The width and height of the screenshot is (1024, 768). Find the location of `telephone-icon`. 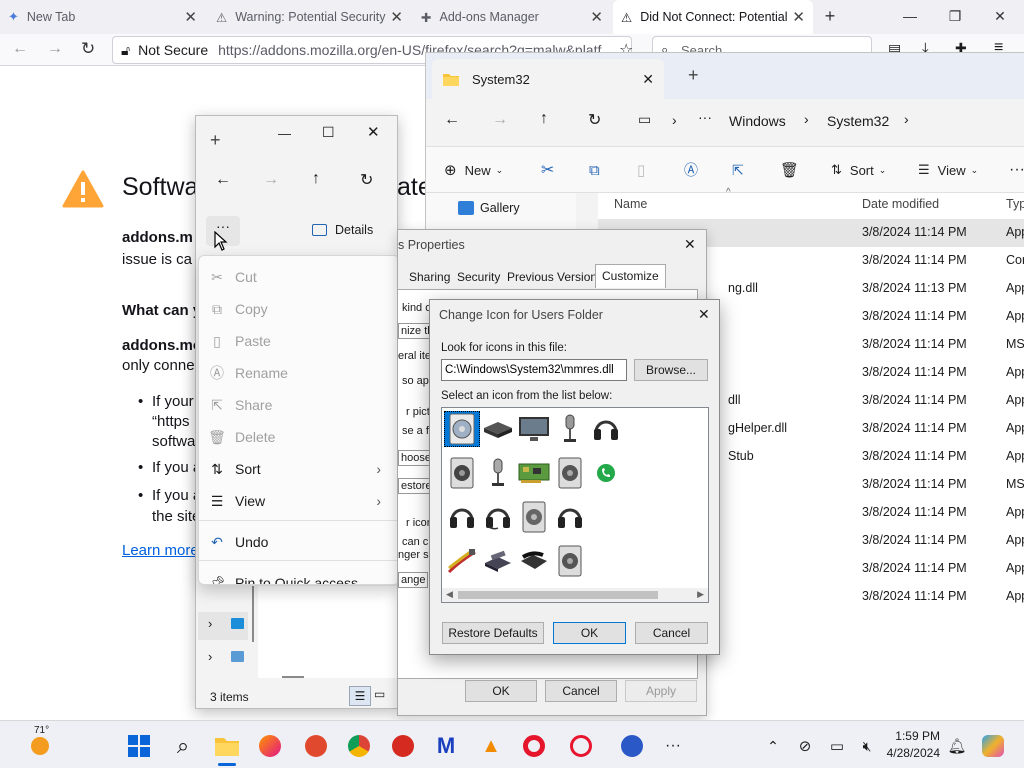

telephone-icon is located at coordinates (534, 561).